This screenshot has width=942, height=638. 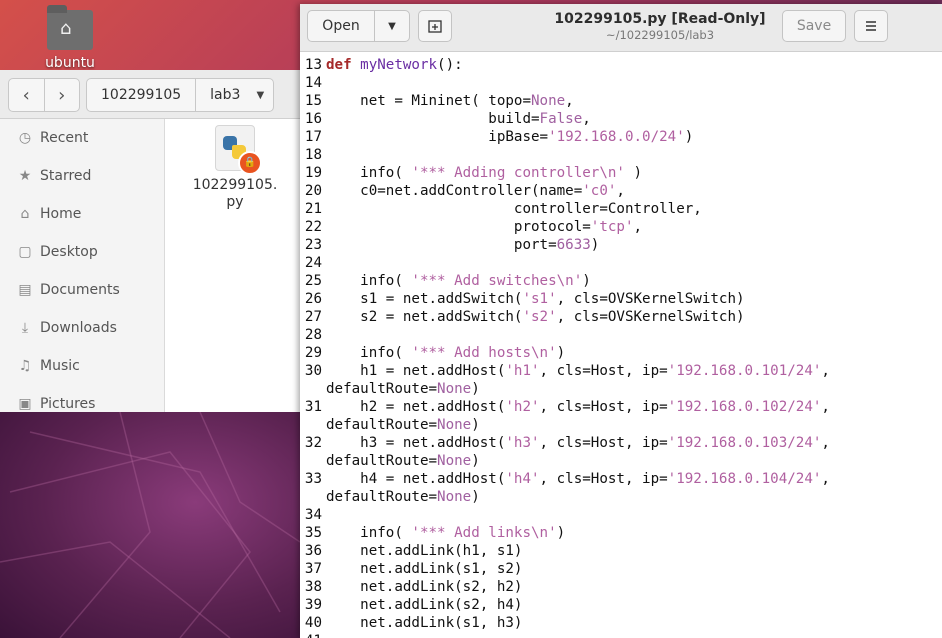 What do you see at coordinates (232, 265) in the screenshot?
I see `file-view: 🔒 102299105. py` at bounding box center [232, 265].